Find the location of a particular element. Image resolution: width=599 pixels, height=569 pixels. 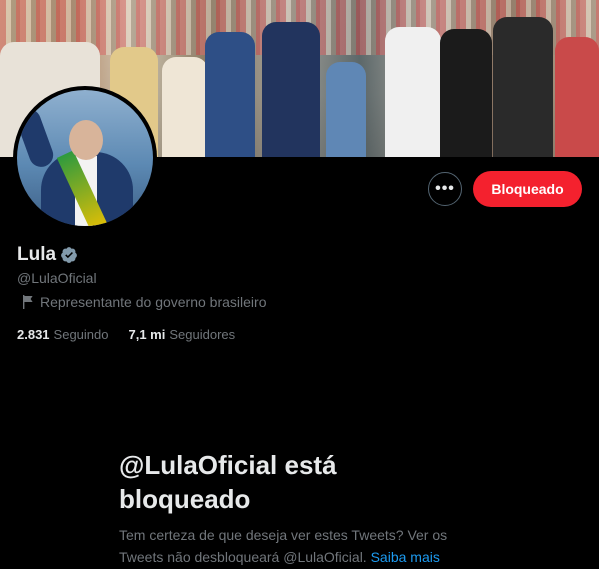

blocked-button-label: Bloqueado is located at coordinates (527, 189).